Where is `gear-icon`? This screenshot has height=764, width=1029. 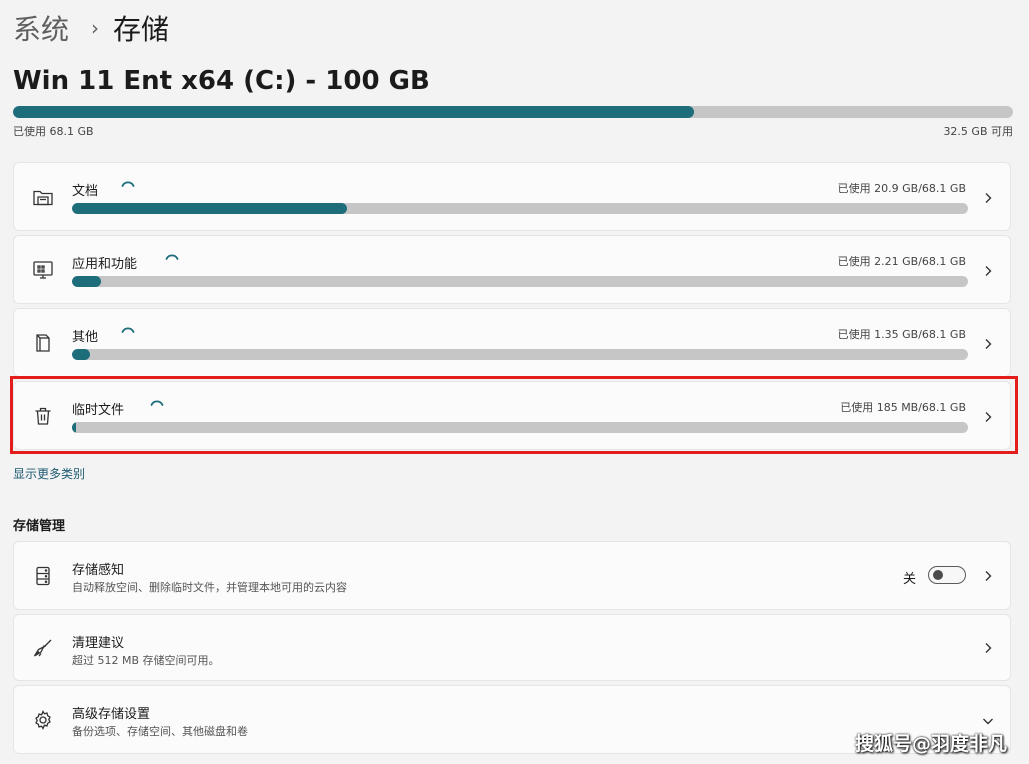 gear-icon is located at coordinates (43, 720).